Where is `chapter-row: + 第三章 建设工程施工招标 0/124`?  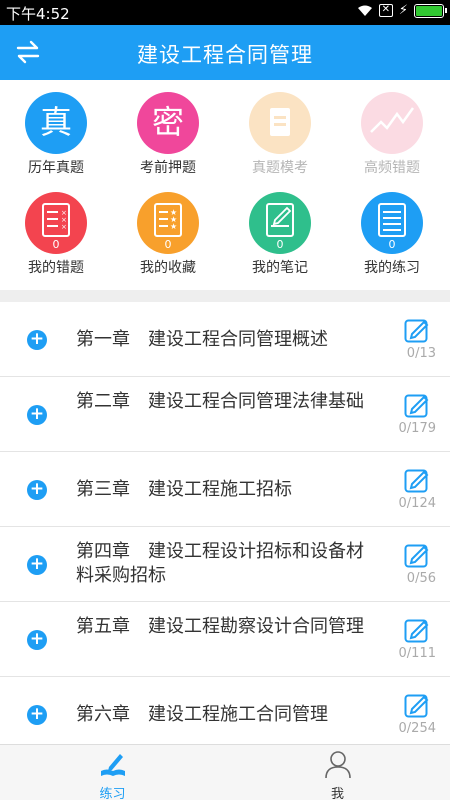
chapter-row: + 第三章 建设工程施工招标 0/124 is located at coordinates (225, 489).